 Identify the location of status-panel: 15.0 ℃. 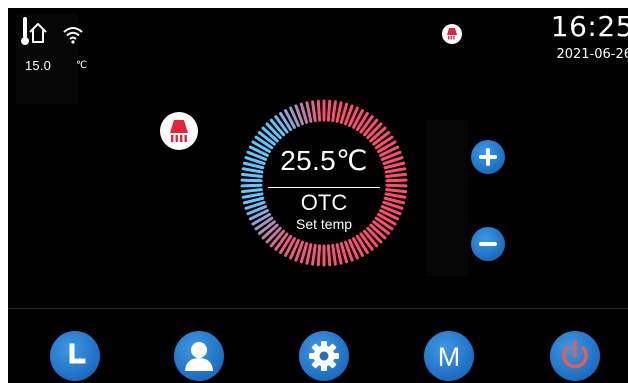
(51, 59).